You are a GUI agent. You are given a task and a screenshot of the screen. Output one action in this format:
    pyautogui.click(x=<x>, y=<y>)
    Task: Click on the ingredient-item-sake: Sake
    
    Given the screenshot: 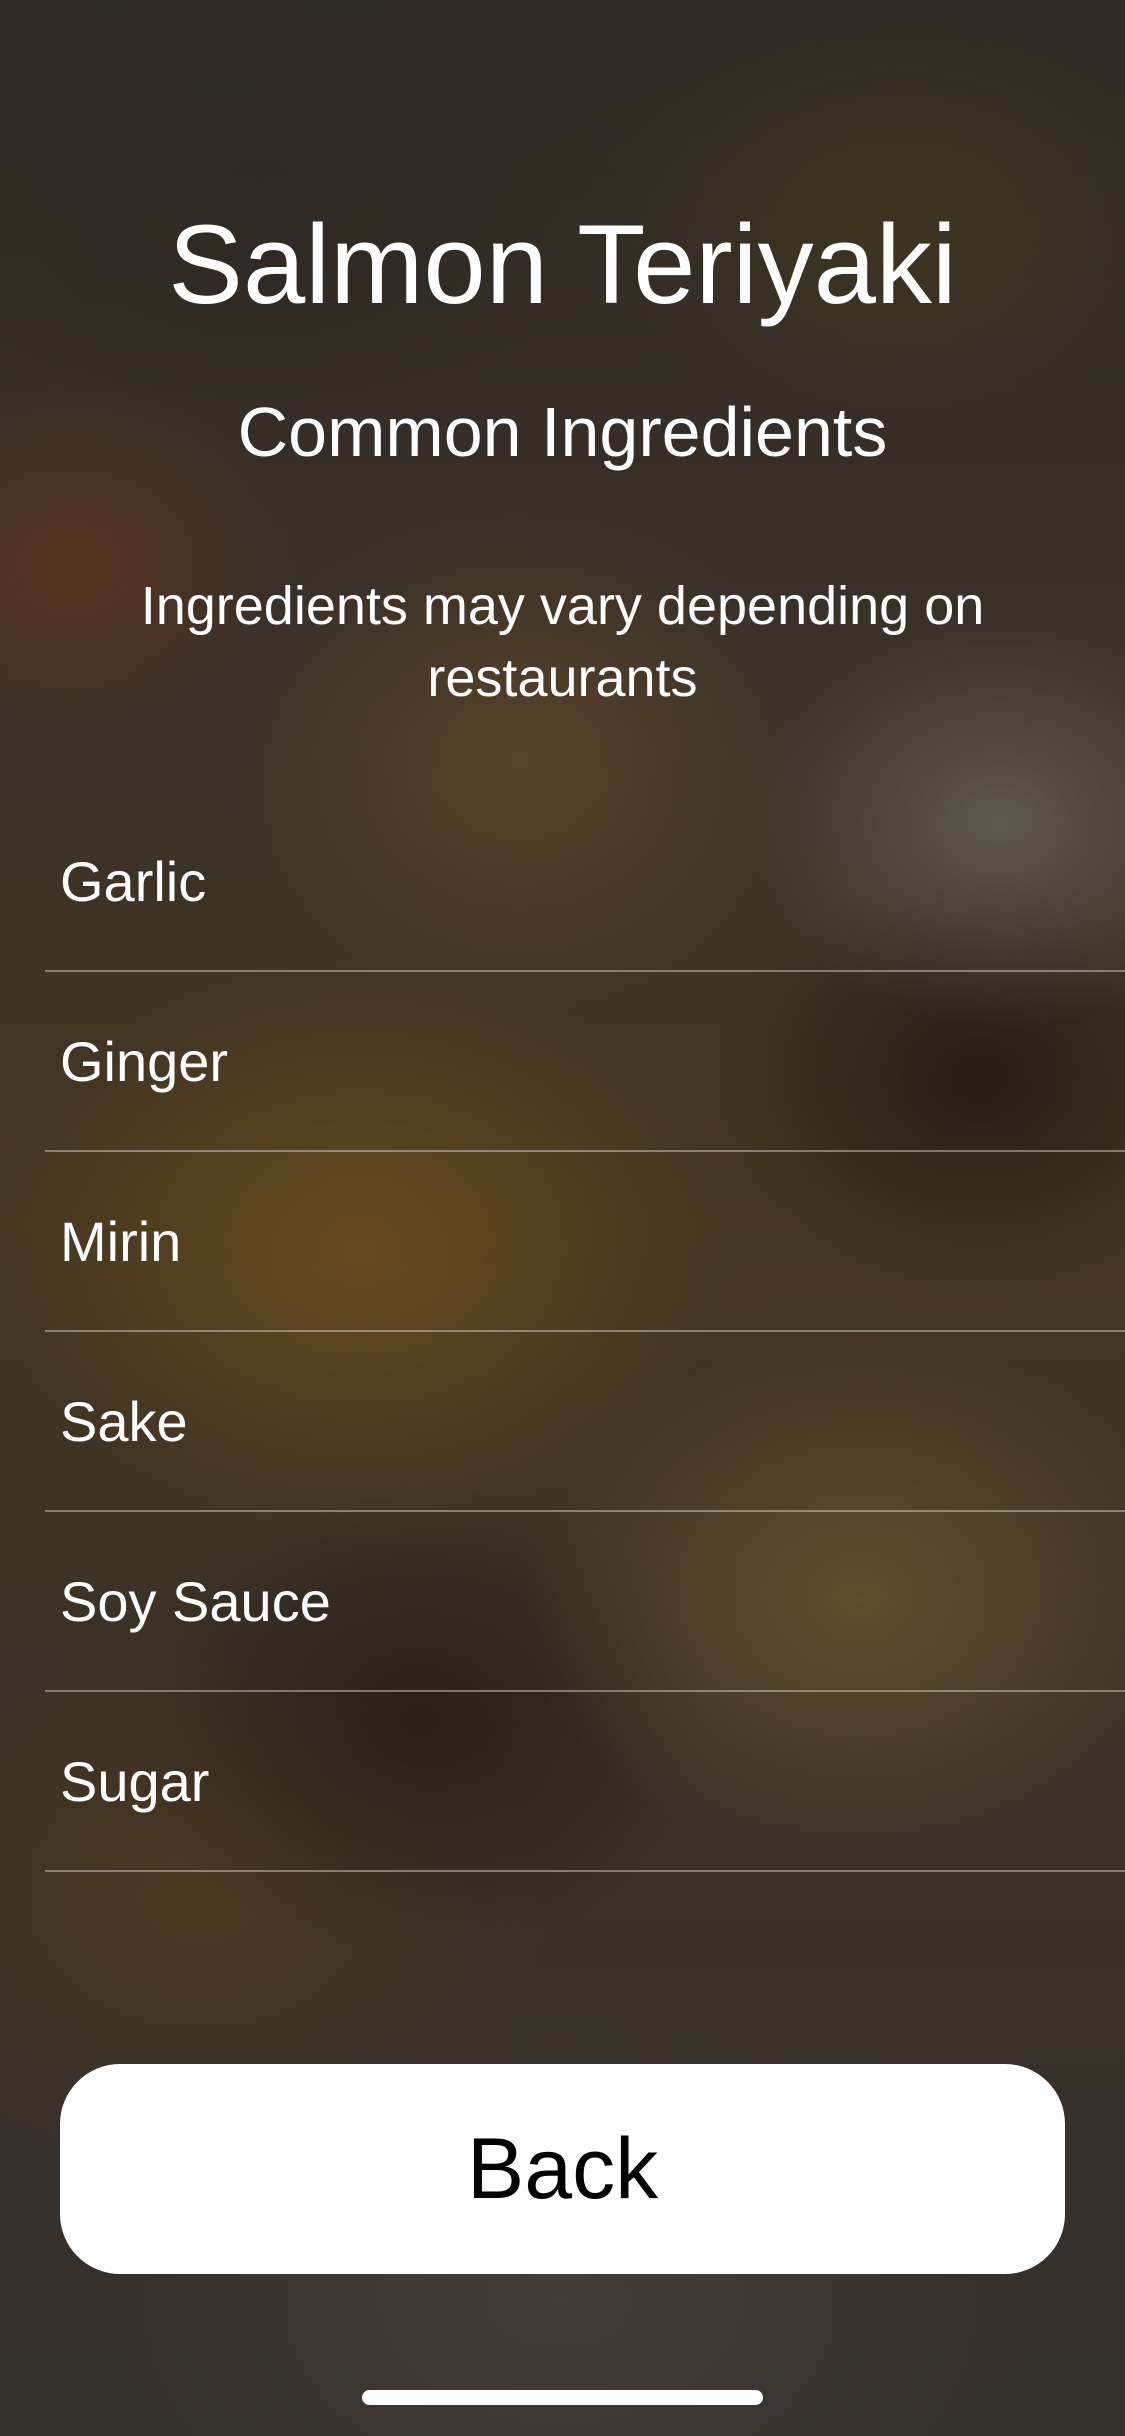 What is the action you would take?
    pyautogui.click(x=585, y=1422)
    